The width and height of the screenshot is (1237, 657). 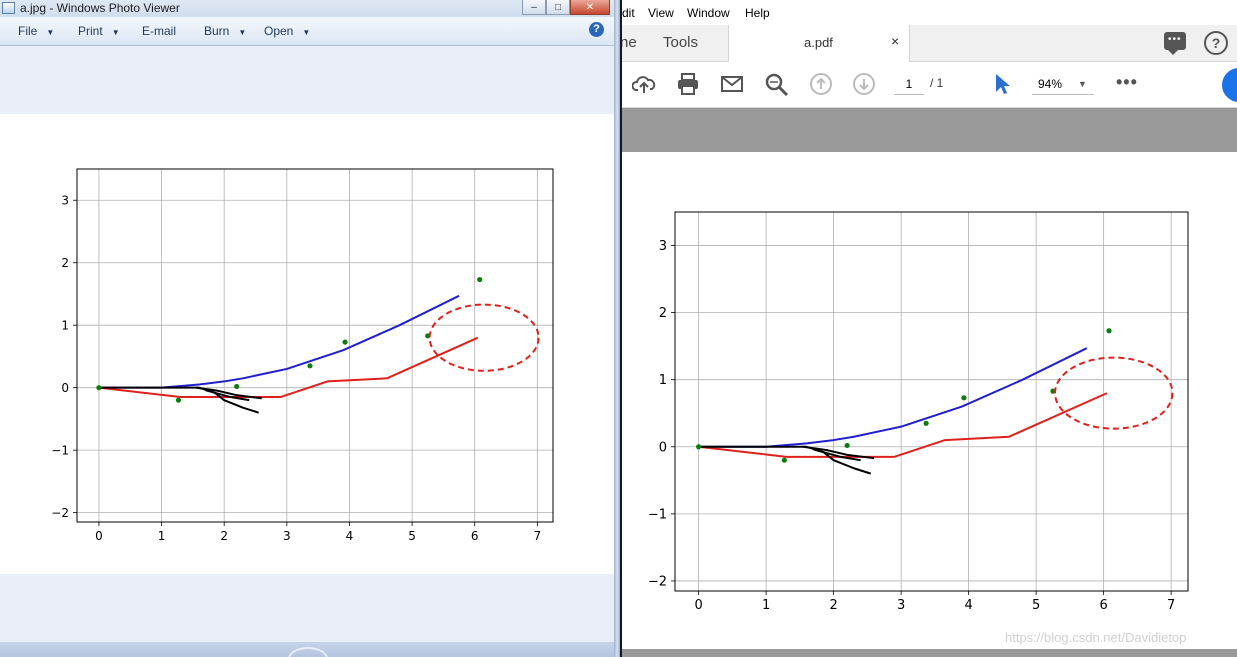 I want to click on zoom-value: 94%, so click(x=1050, y=84).